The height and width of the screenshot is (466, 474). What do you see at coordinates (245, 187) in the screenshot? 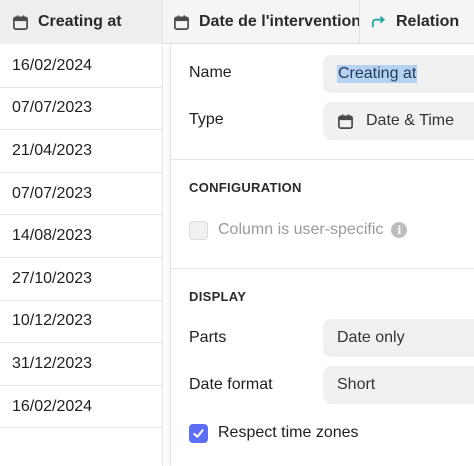
I see `configuration-section-title: CONFIGURATION` at bounding box center [245, 187].